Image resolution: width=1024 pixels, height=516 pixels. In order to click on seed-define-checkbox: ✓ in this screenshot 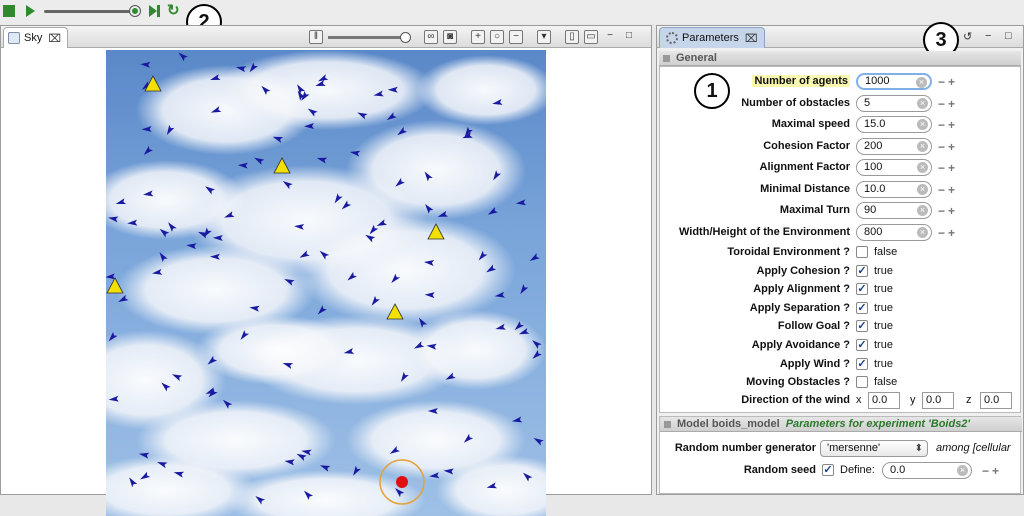, I will do `click(828, 470)`.